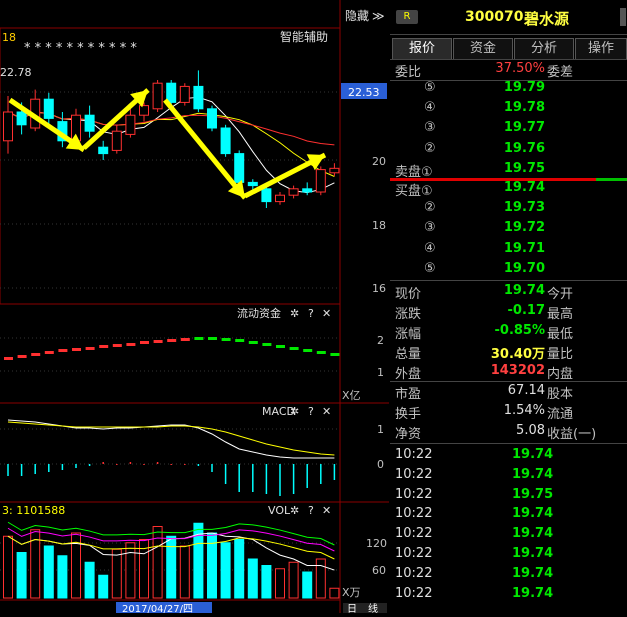 The image size is (627, 617). I want to click on tab-analysis: 分析, so click(544, 48).